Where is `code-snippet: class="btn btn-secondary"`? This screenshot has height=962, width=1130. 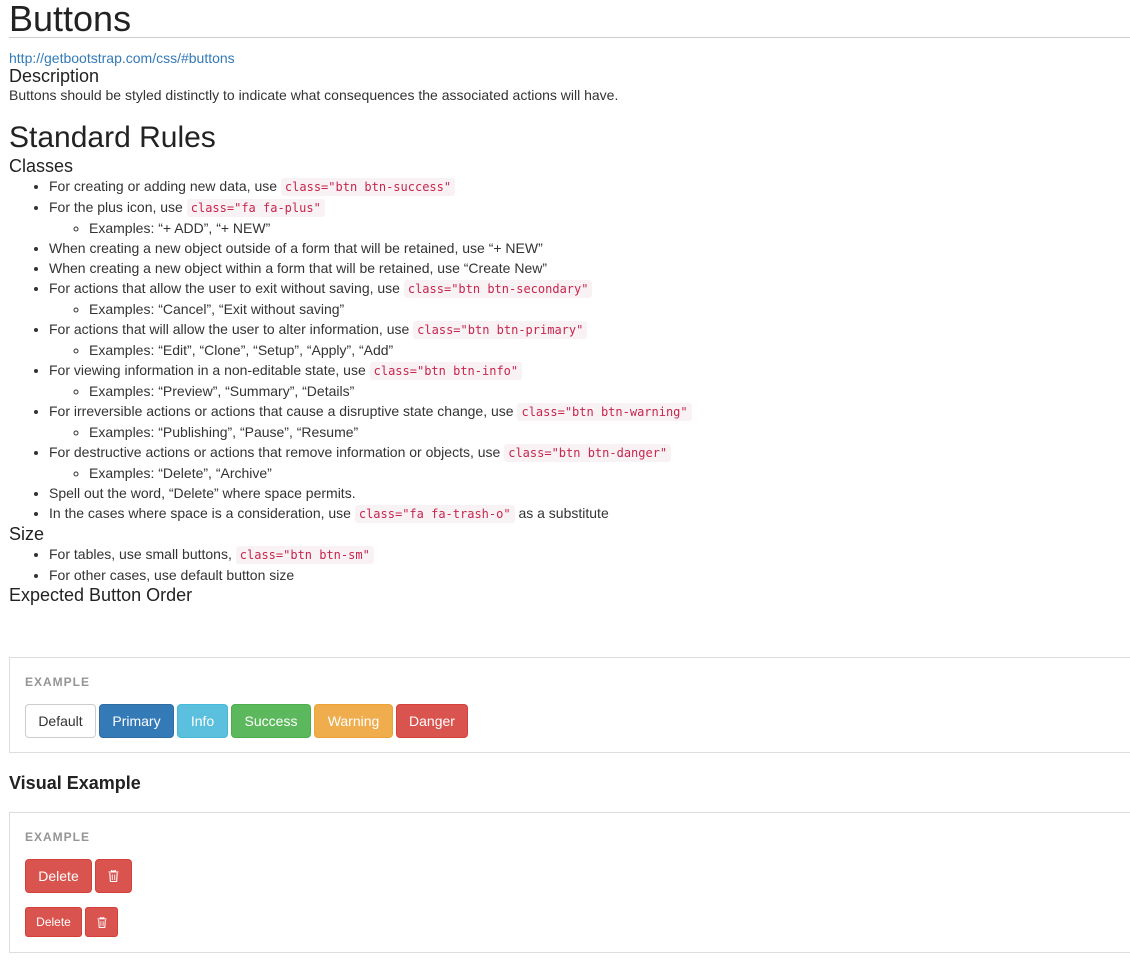
code-snippet: class="btn btn-secondary" is located at coordinates (498, 289).